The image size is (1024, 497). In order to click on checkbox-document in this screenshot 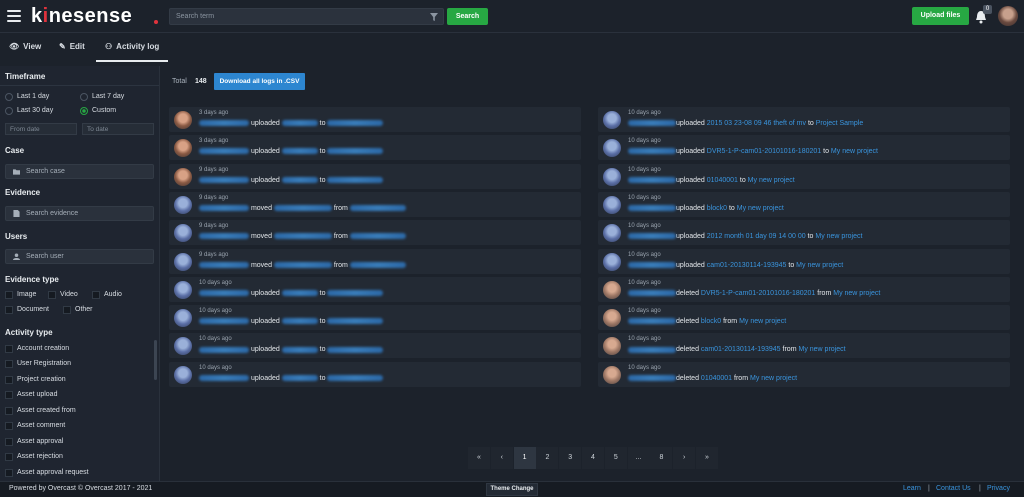, I will do `click(9, 310)`.